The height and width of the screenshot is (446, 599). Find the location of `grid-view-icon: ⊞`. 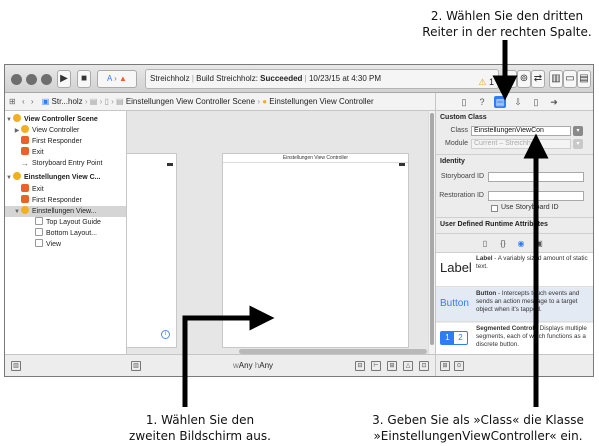

grid-view-icon: ⊞ is located at coordinates (445, 366).